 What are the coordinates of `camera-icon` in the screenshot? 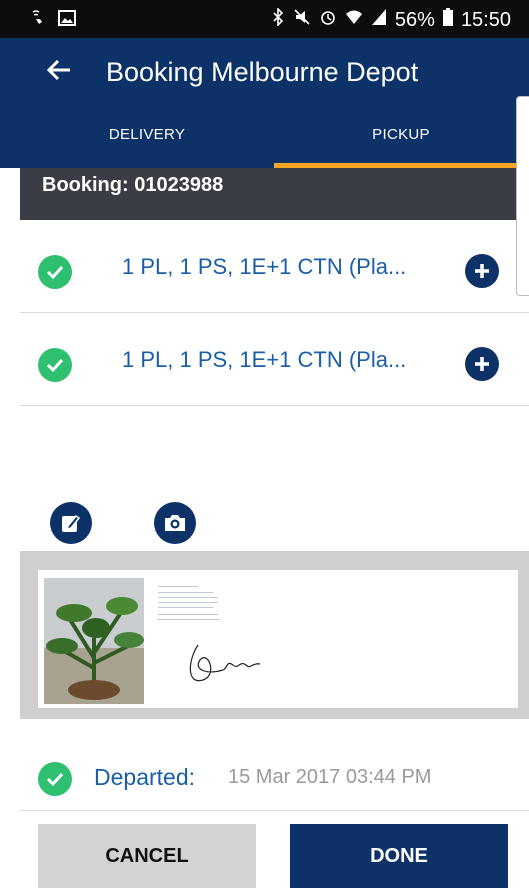 It's located at (175, 523).